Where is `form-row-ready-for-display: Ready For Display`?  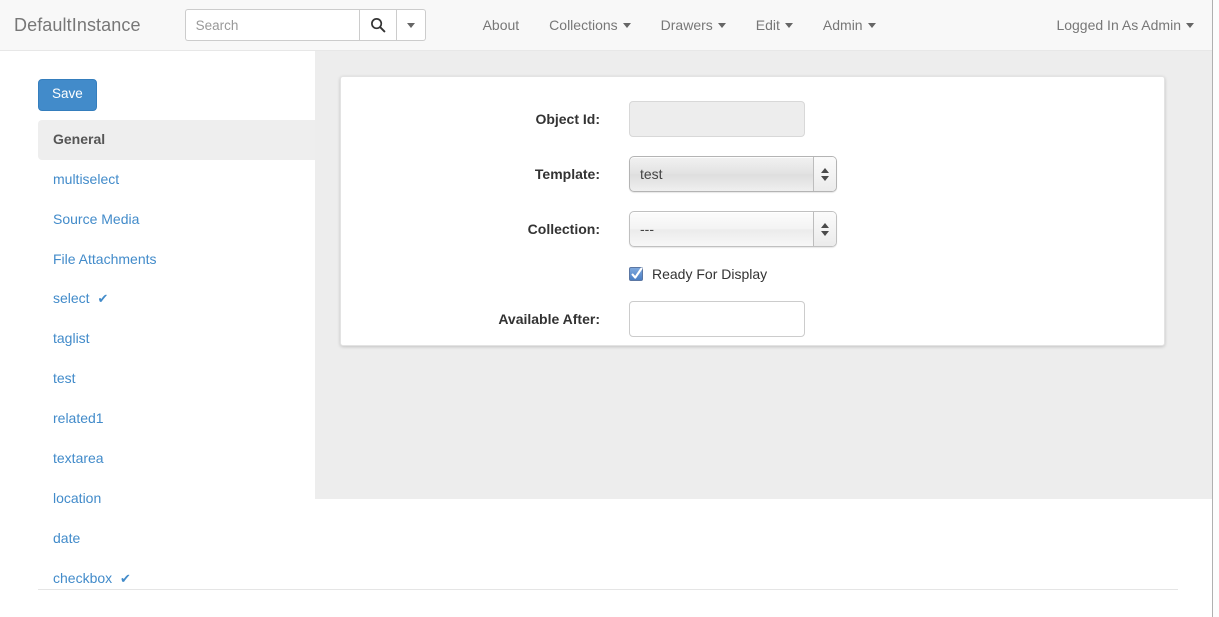
form-row-ready-for-display: Ready For Display is located at coordinates (752, 274).